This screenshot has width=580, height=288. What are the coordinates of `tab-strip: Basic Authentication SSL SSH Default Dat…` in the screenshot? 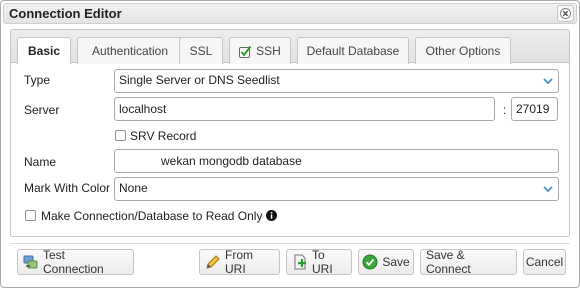 It's located at (290, 47).